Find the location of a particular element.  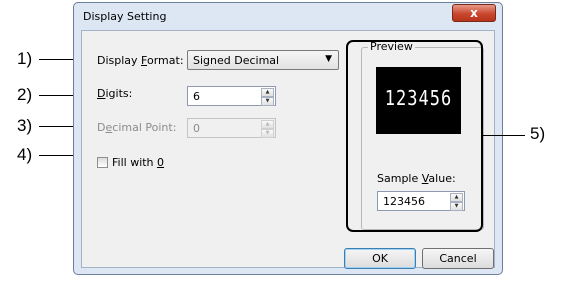

ok-button: OK is located at coordinates (380, 258).